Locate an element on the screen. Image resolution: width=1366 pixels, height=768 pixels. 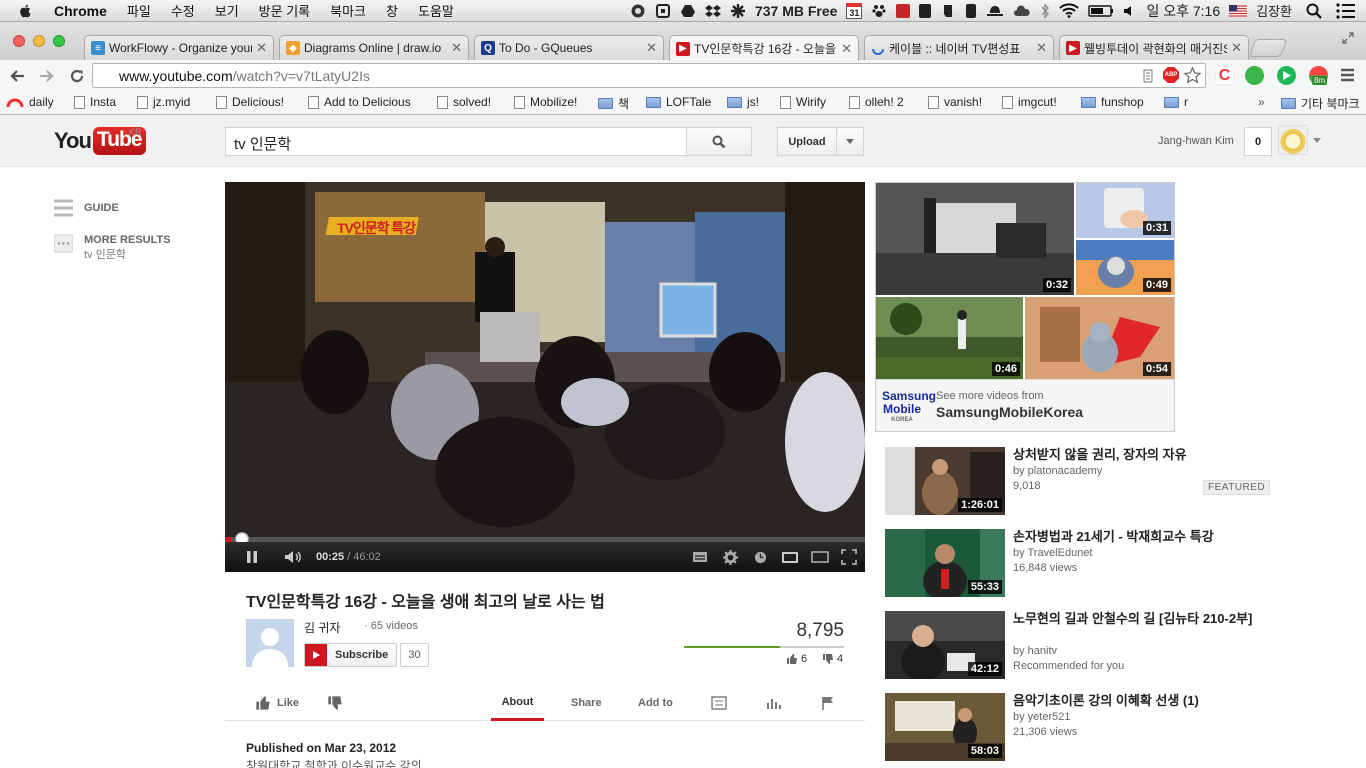
new-tab-button is located at coordinates (1268, 48).